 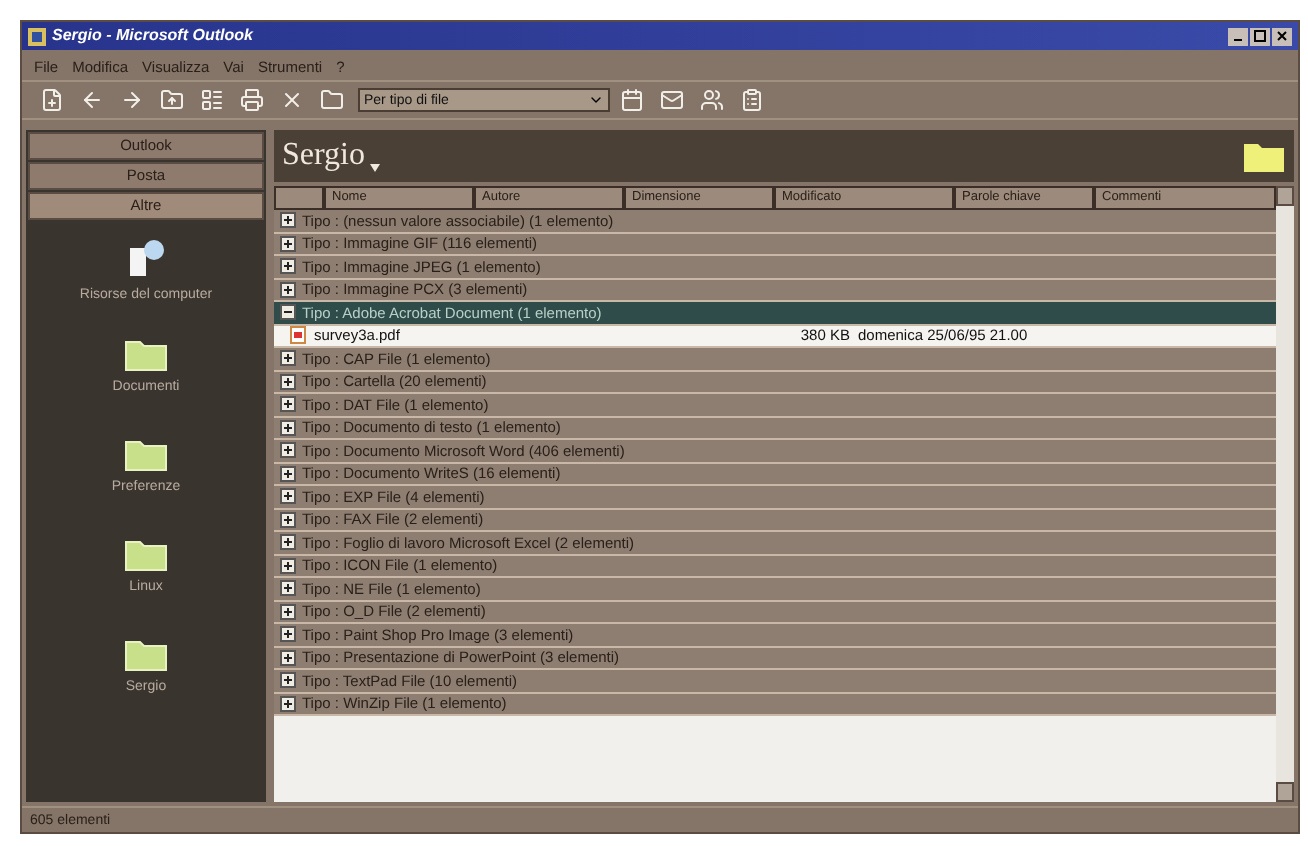 What do you see at coordinates (596, 100) in the screenshot?
I see `caret-icon` at bounding box center [596, 100].